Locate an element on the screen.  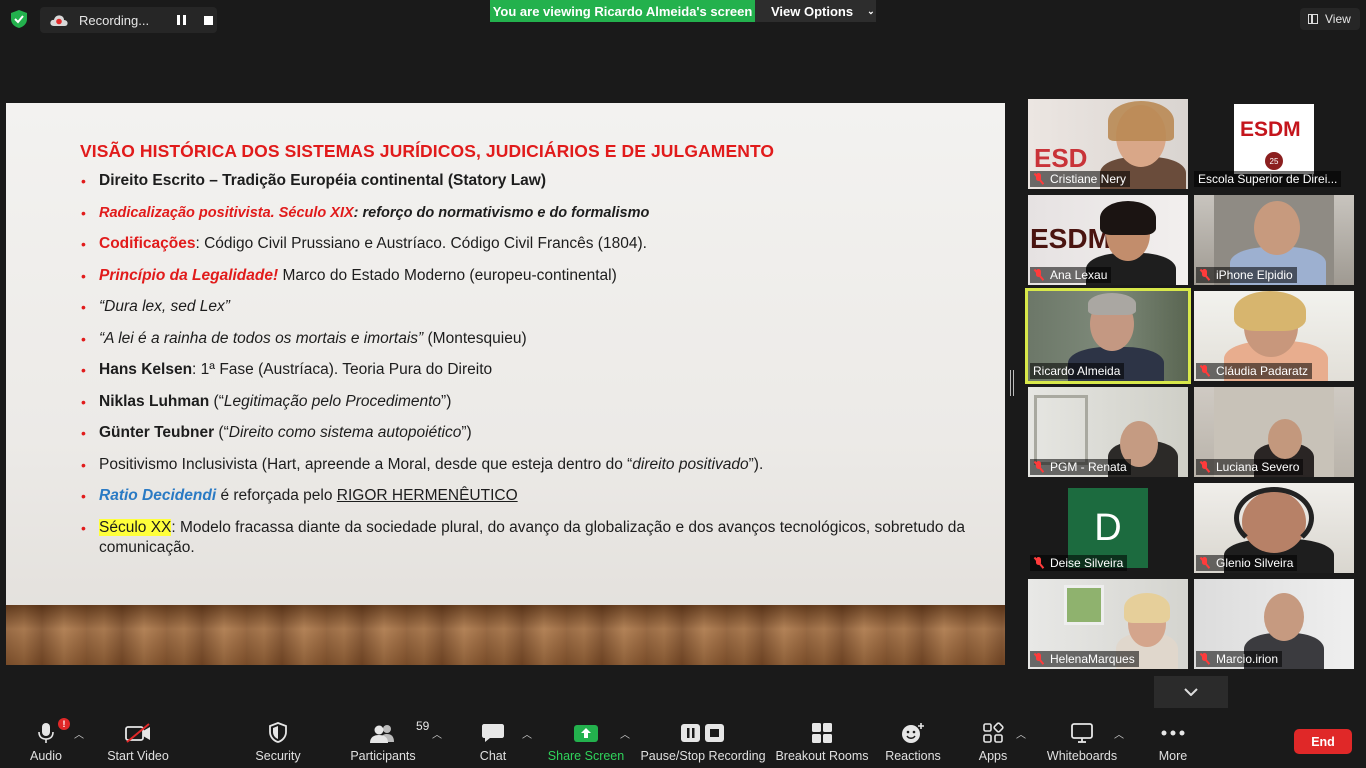
bullet-text: Direito como sistema autopoiético is located at coordinates (345, 432).